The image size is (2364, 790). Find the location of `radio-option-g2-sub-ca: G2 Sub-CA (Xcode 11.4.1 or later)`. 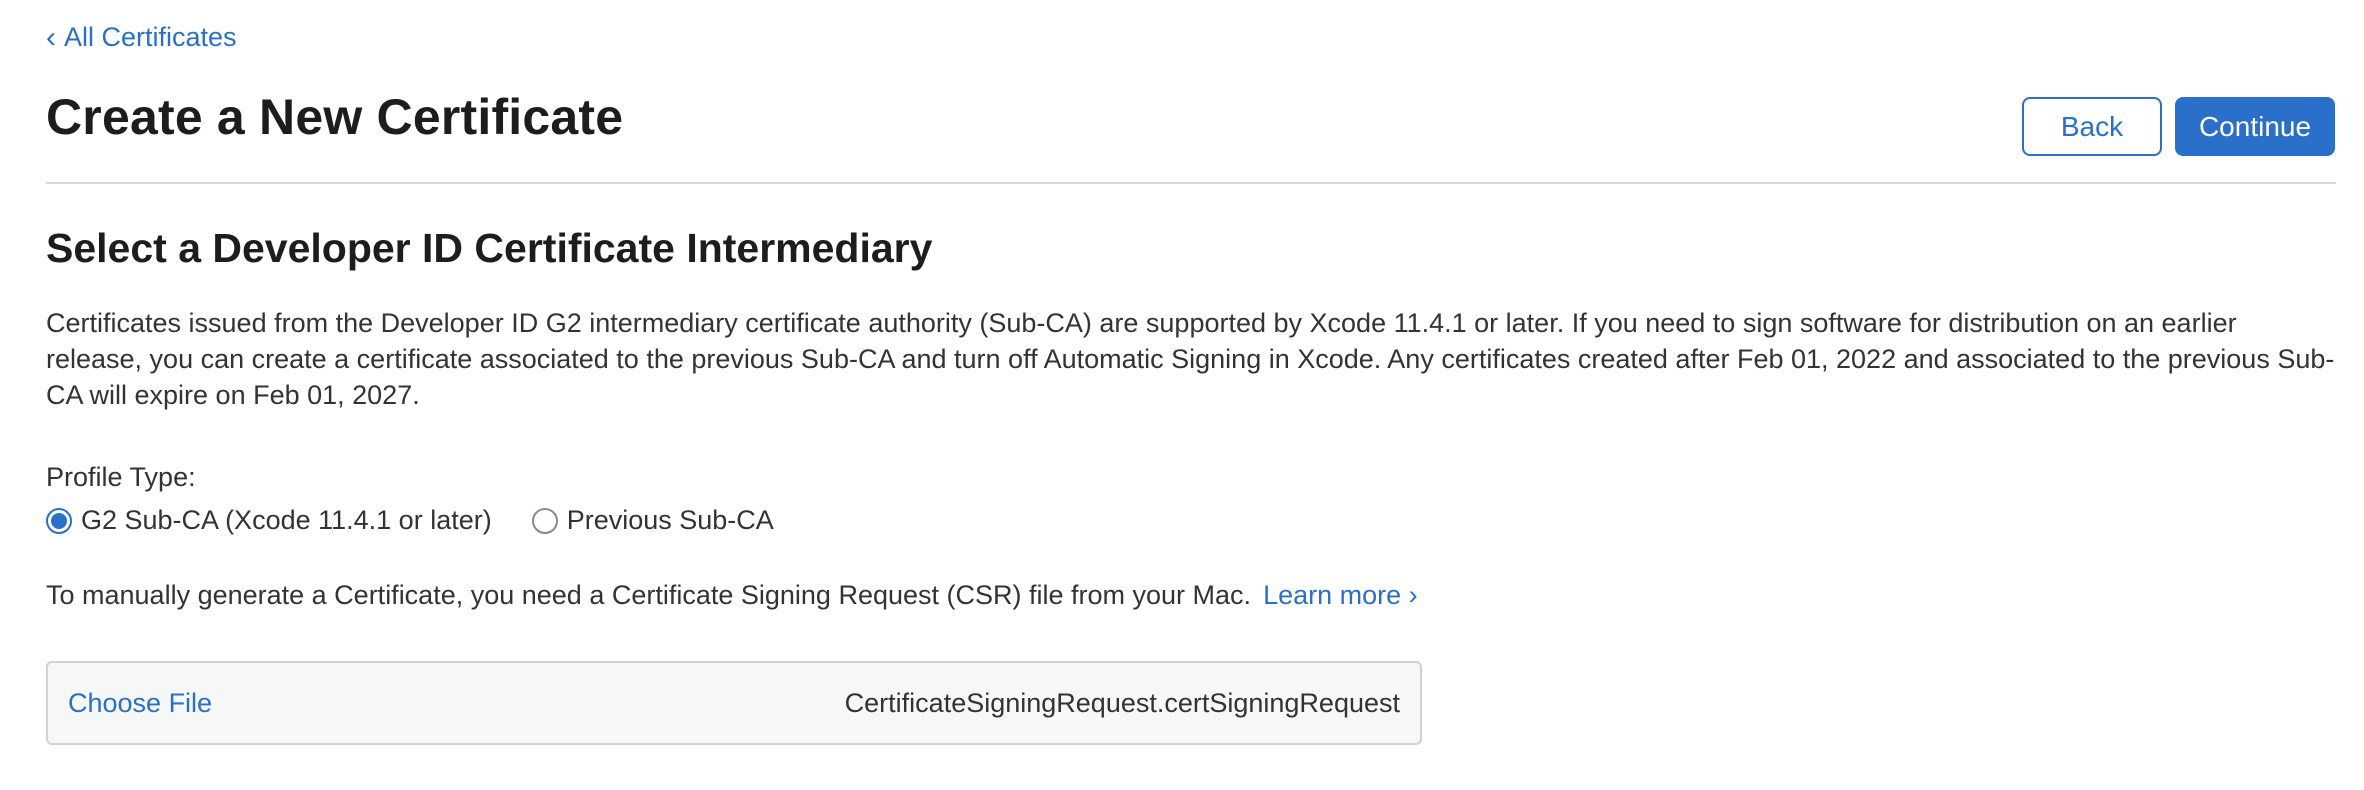

radio-option-g2-sub-ca: G2 Sub-CA (Xcode 11.4.1 or later) is located at coordinates (269, 520).